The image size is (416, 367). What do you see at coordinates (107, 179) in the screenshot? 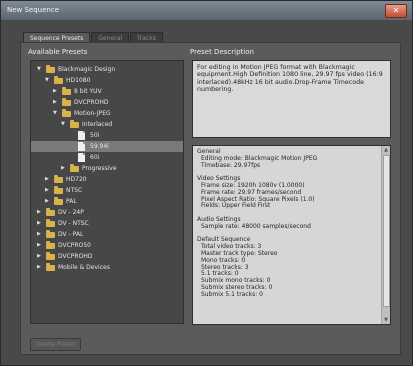
I see `preset-tree-row: ▶ HD720` at bounding box center [107, 179].